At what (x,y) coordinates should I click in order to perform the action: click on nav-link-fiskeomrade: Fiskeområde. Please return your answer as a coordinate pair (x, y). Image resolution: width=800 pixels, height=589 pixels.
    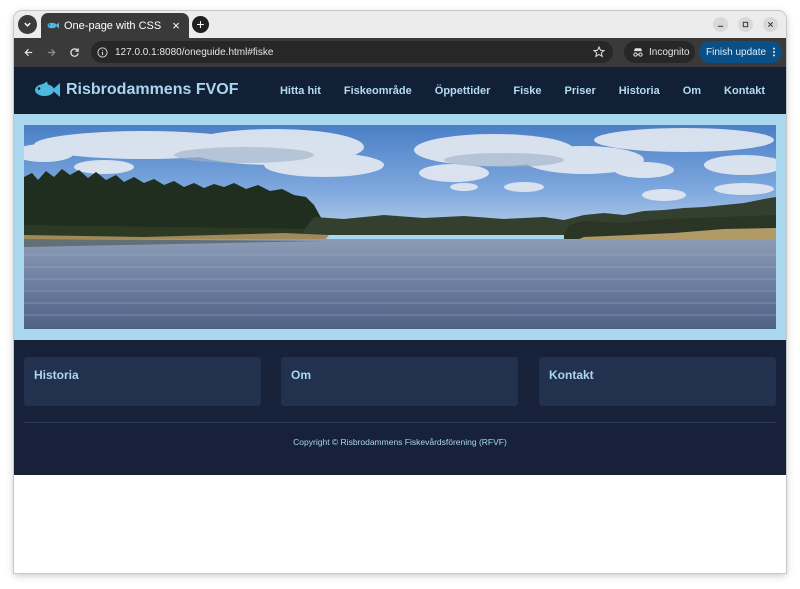
    Looking at the image, I should click on (378, 91).